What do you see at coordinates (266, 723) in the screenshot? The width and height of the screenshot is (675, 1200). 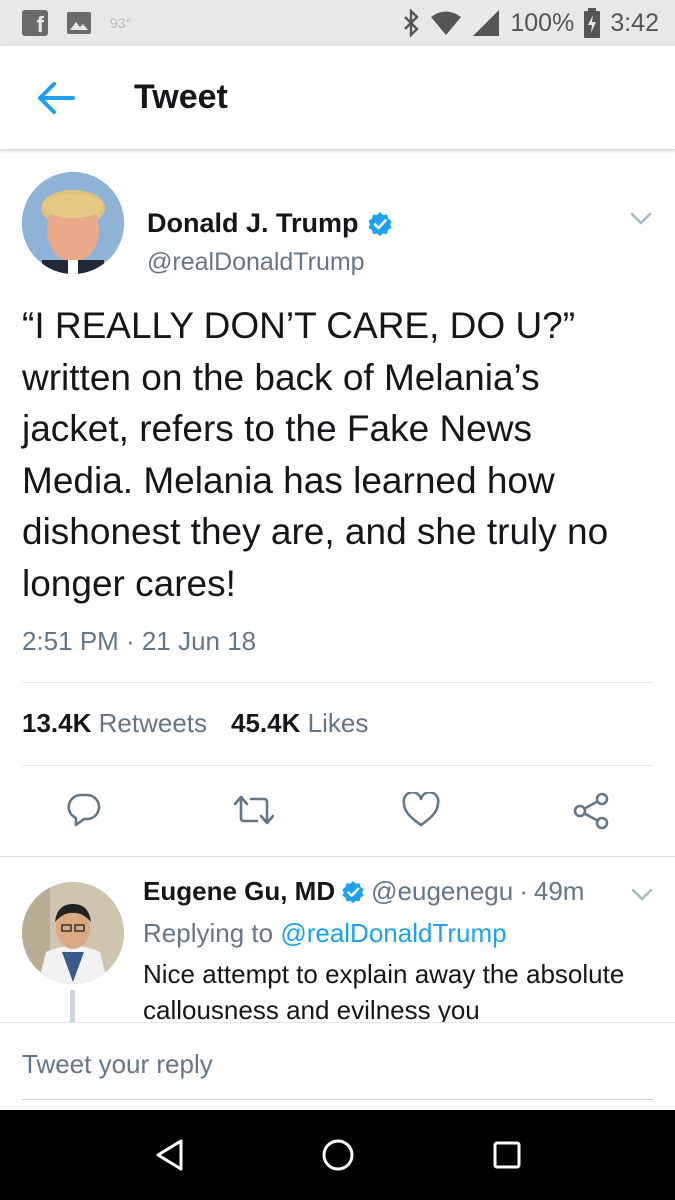 I see `like-count: 45.4K` at bounding box center [266, 723].